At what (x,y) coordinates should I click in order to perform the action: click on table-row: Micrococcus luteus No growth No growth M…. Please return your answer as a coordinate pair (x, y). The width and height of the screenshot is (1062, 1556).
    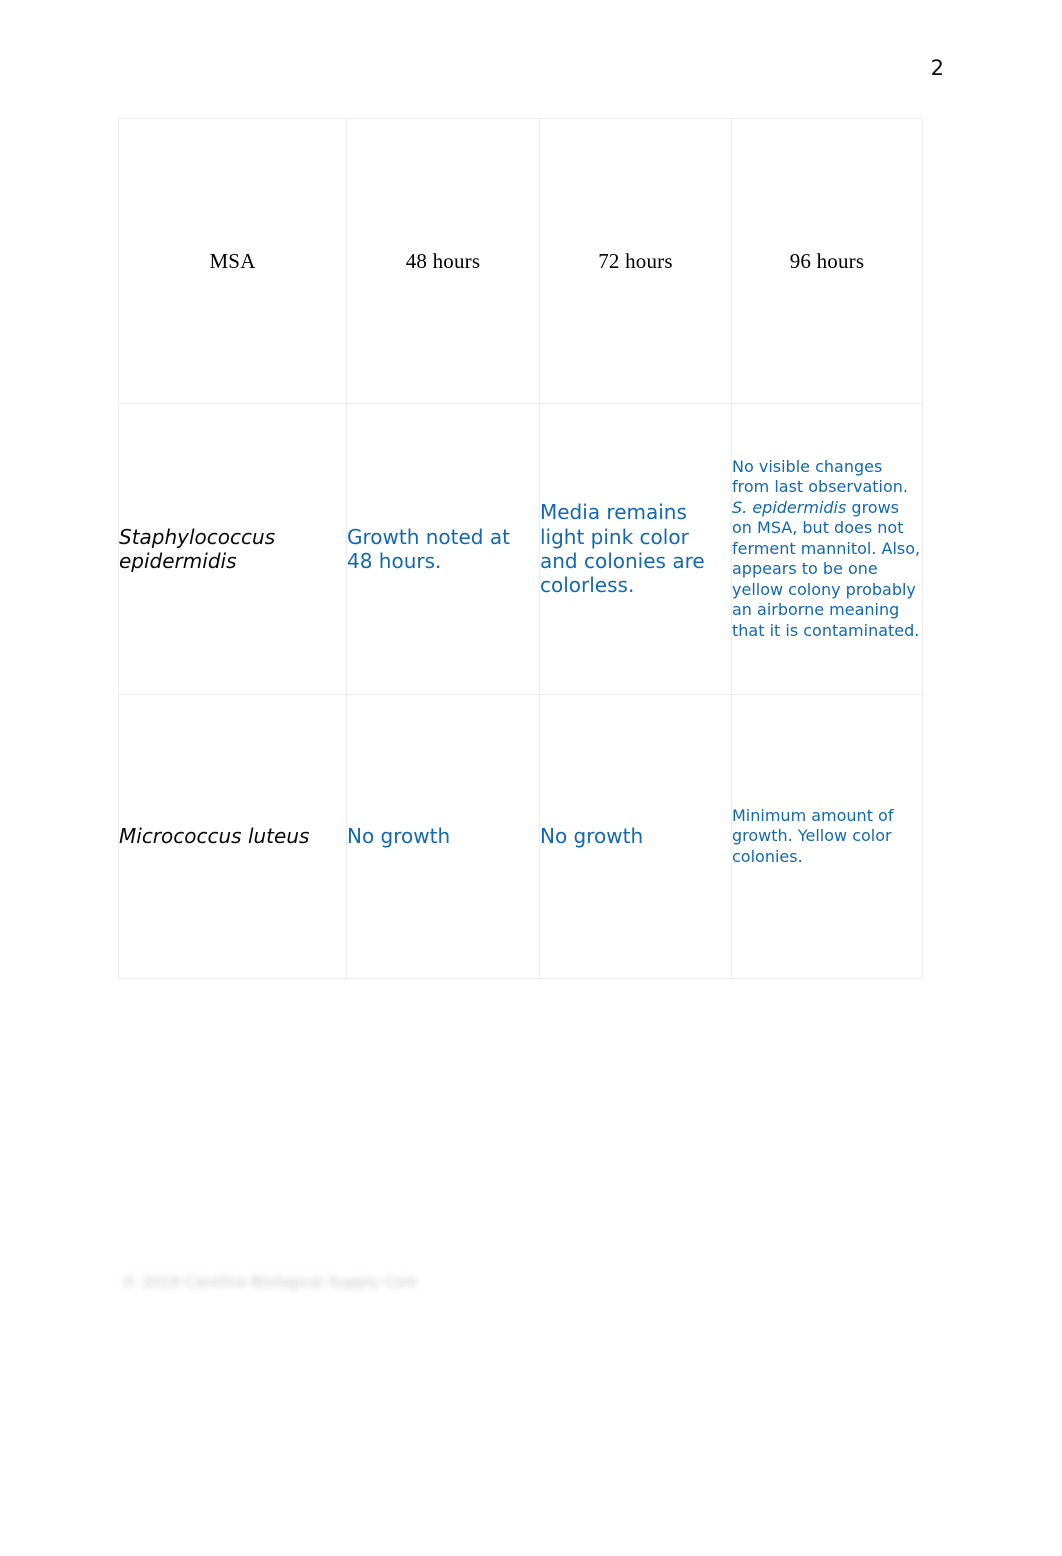
    Looking at the image, I should click on (520, 836).